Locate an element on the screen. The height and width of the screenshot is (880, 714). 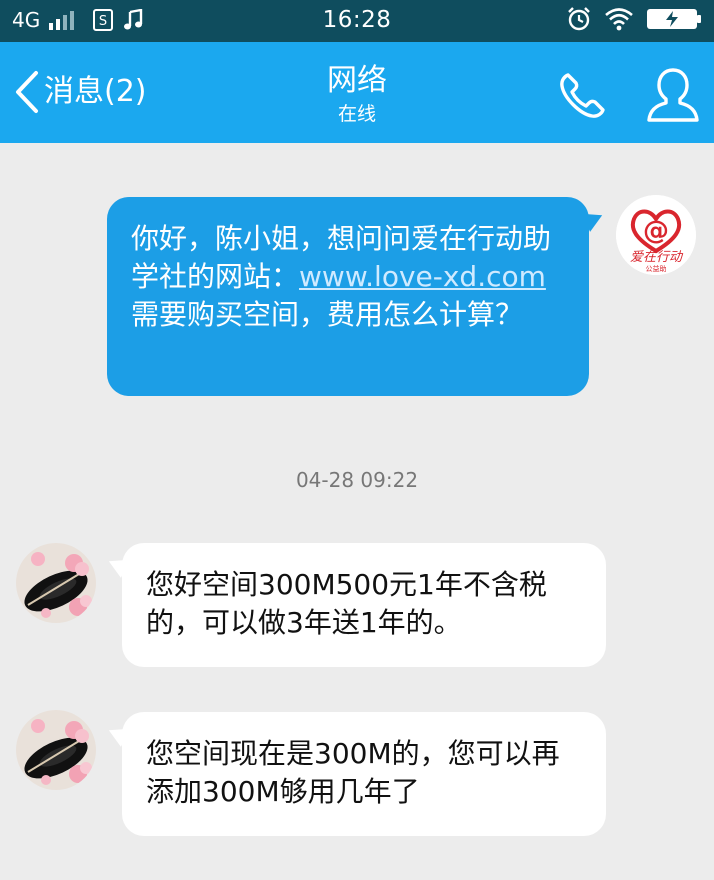
profile-icon is located at coordinates (673, 95).